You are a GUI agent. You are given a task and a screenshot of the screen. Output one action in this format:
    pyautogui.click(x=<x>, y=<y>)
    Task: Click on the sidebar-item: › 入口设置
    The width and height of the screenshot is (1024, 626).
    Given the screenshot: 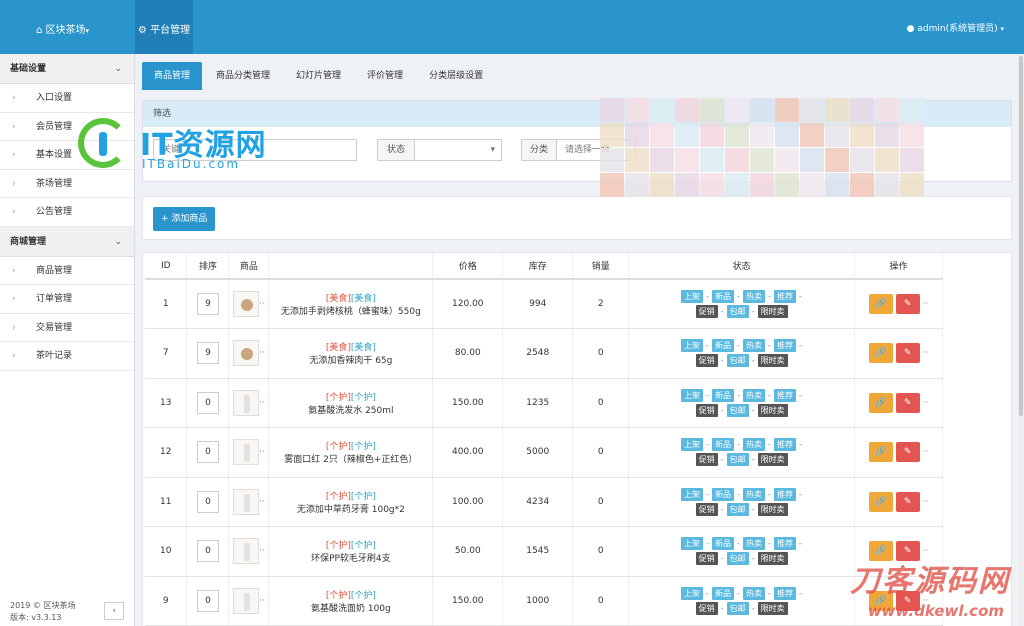 What is the action you would take?
    pyautogui.click(x=67, y=98)
    